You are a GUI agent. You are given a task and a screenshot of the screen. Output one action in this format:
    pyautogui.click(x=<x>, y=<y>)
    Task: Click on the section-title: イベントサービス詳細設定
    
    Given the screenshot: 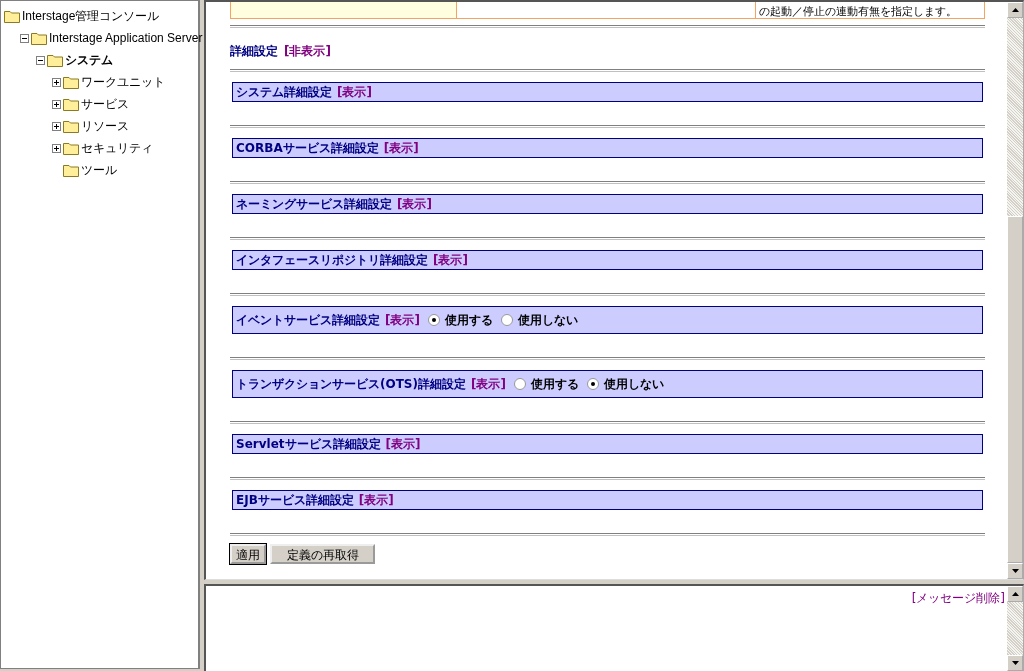 What is the action you would take?
    pyautogui.click(x=308, y=320)
    